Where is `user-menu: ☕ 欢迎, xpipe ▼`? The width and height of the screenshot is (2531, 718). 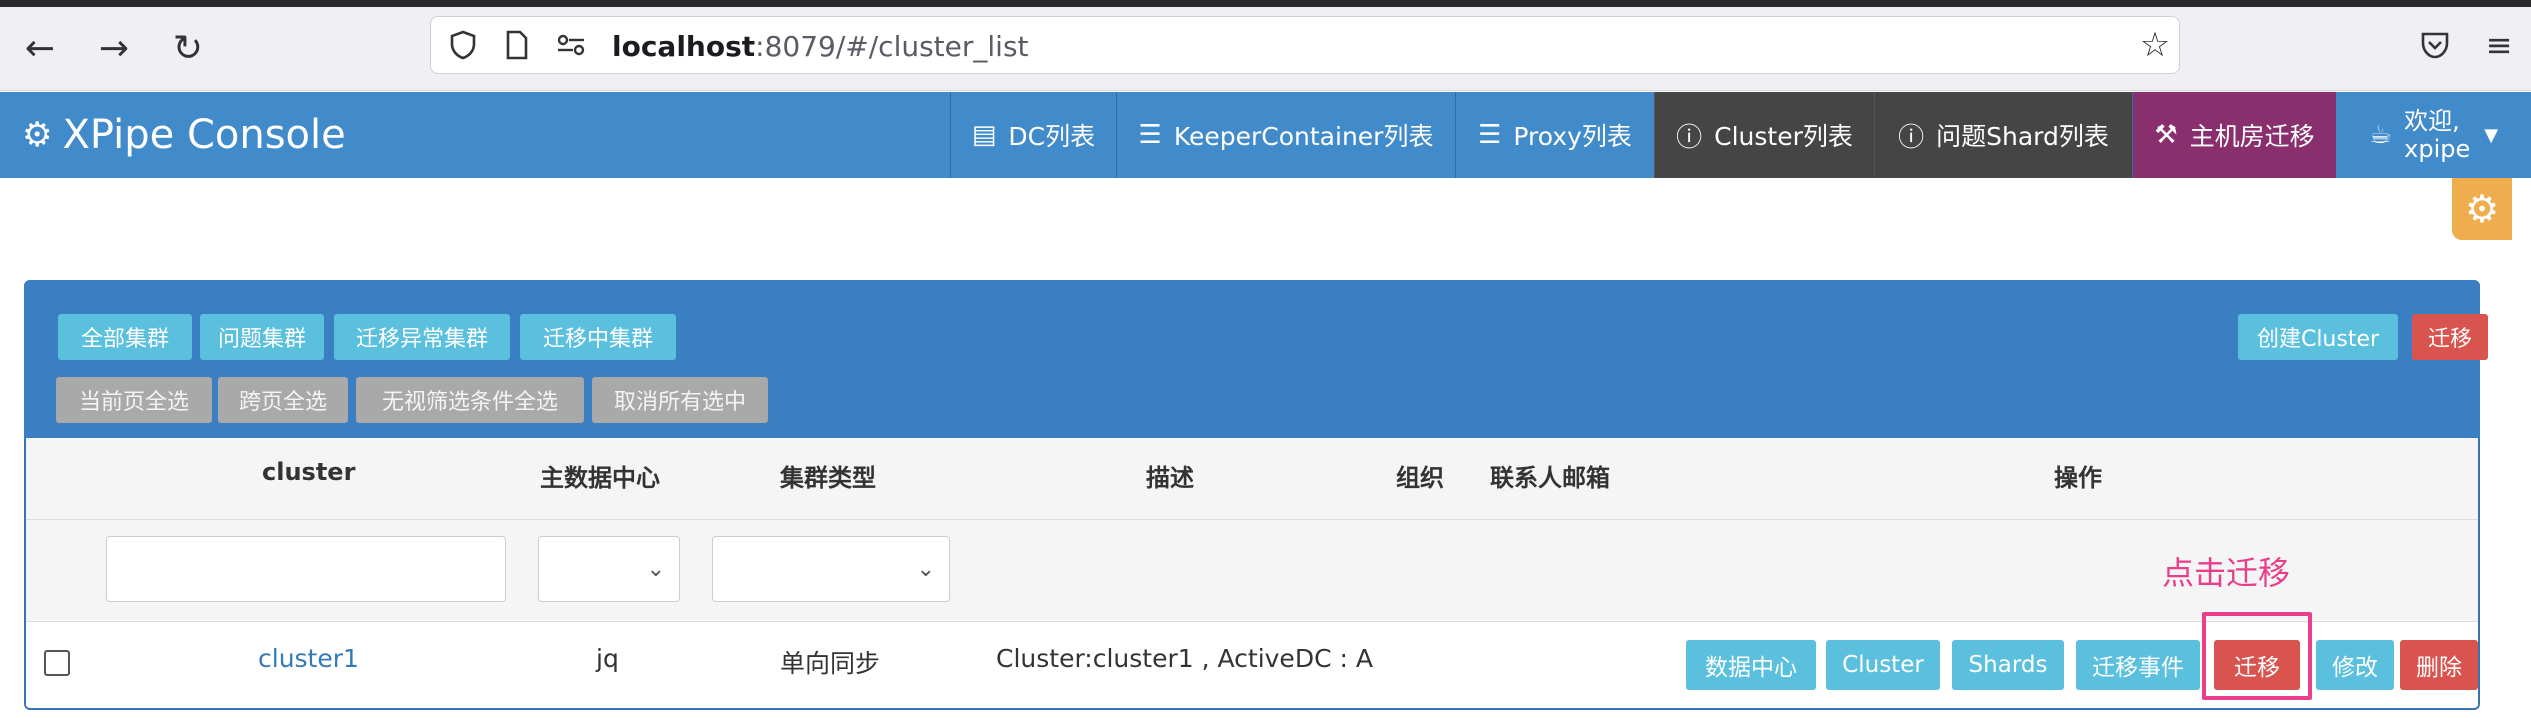
user-menu: ☕ 欢迎, xpipe ▼ is located at coordinates (2433, 135).